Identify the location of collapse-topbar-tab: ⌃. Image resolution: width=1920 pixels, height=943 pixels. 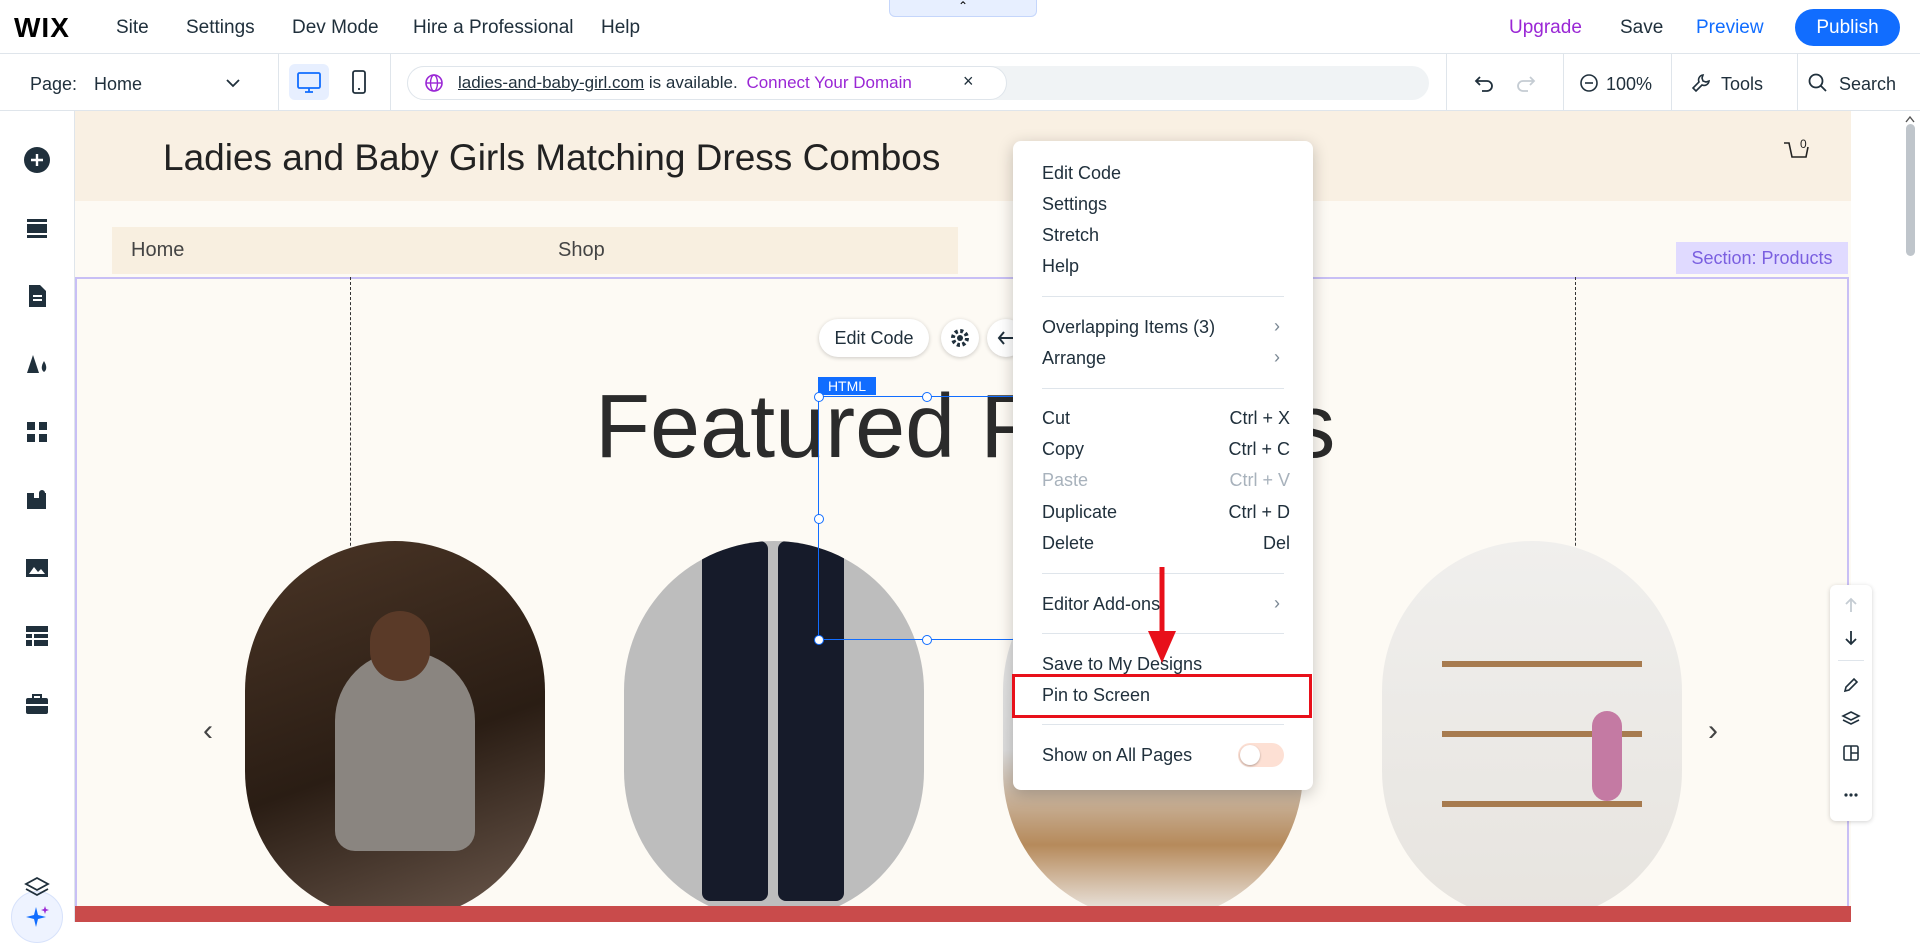
(963, 8).